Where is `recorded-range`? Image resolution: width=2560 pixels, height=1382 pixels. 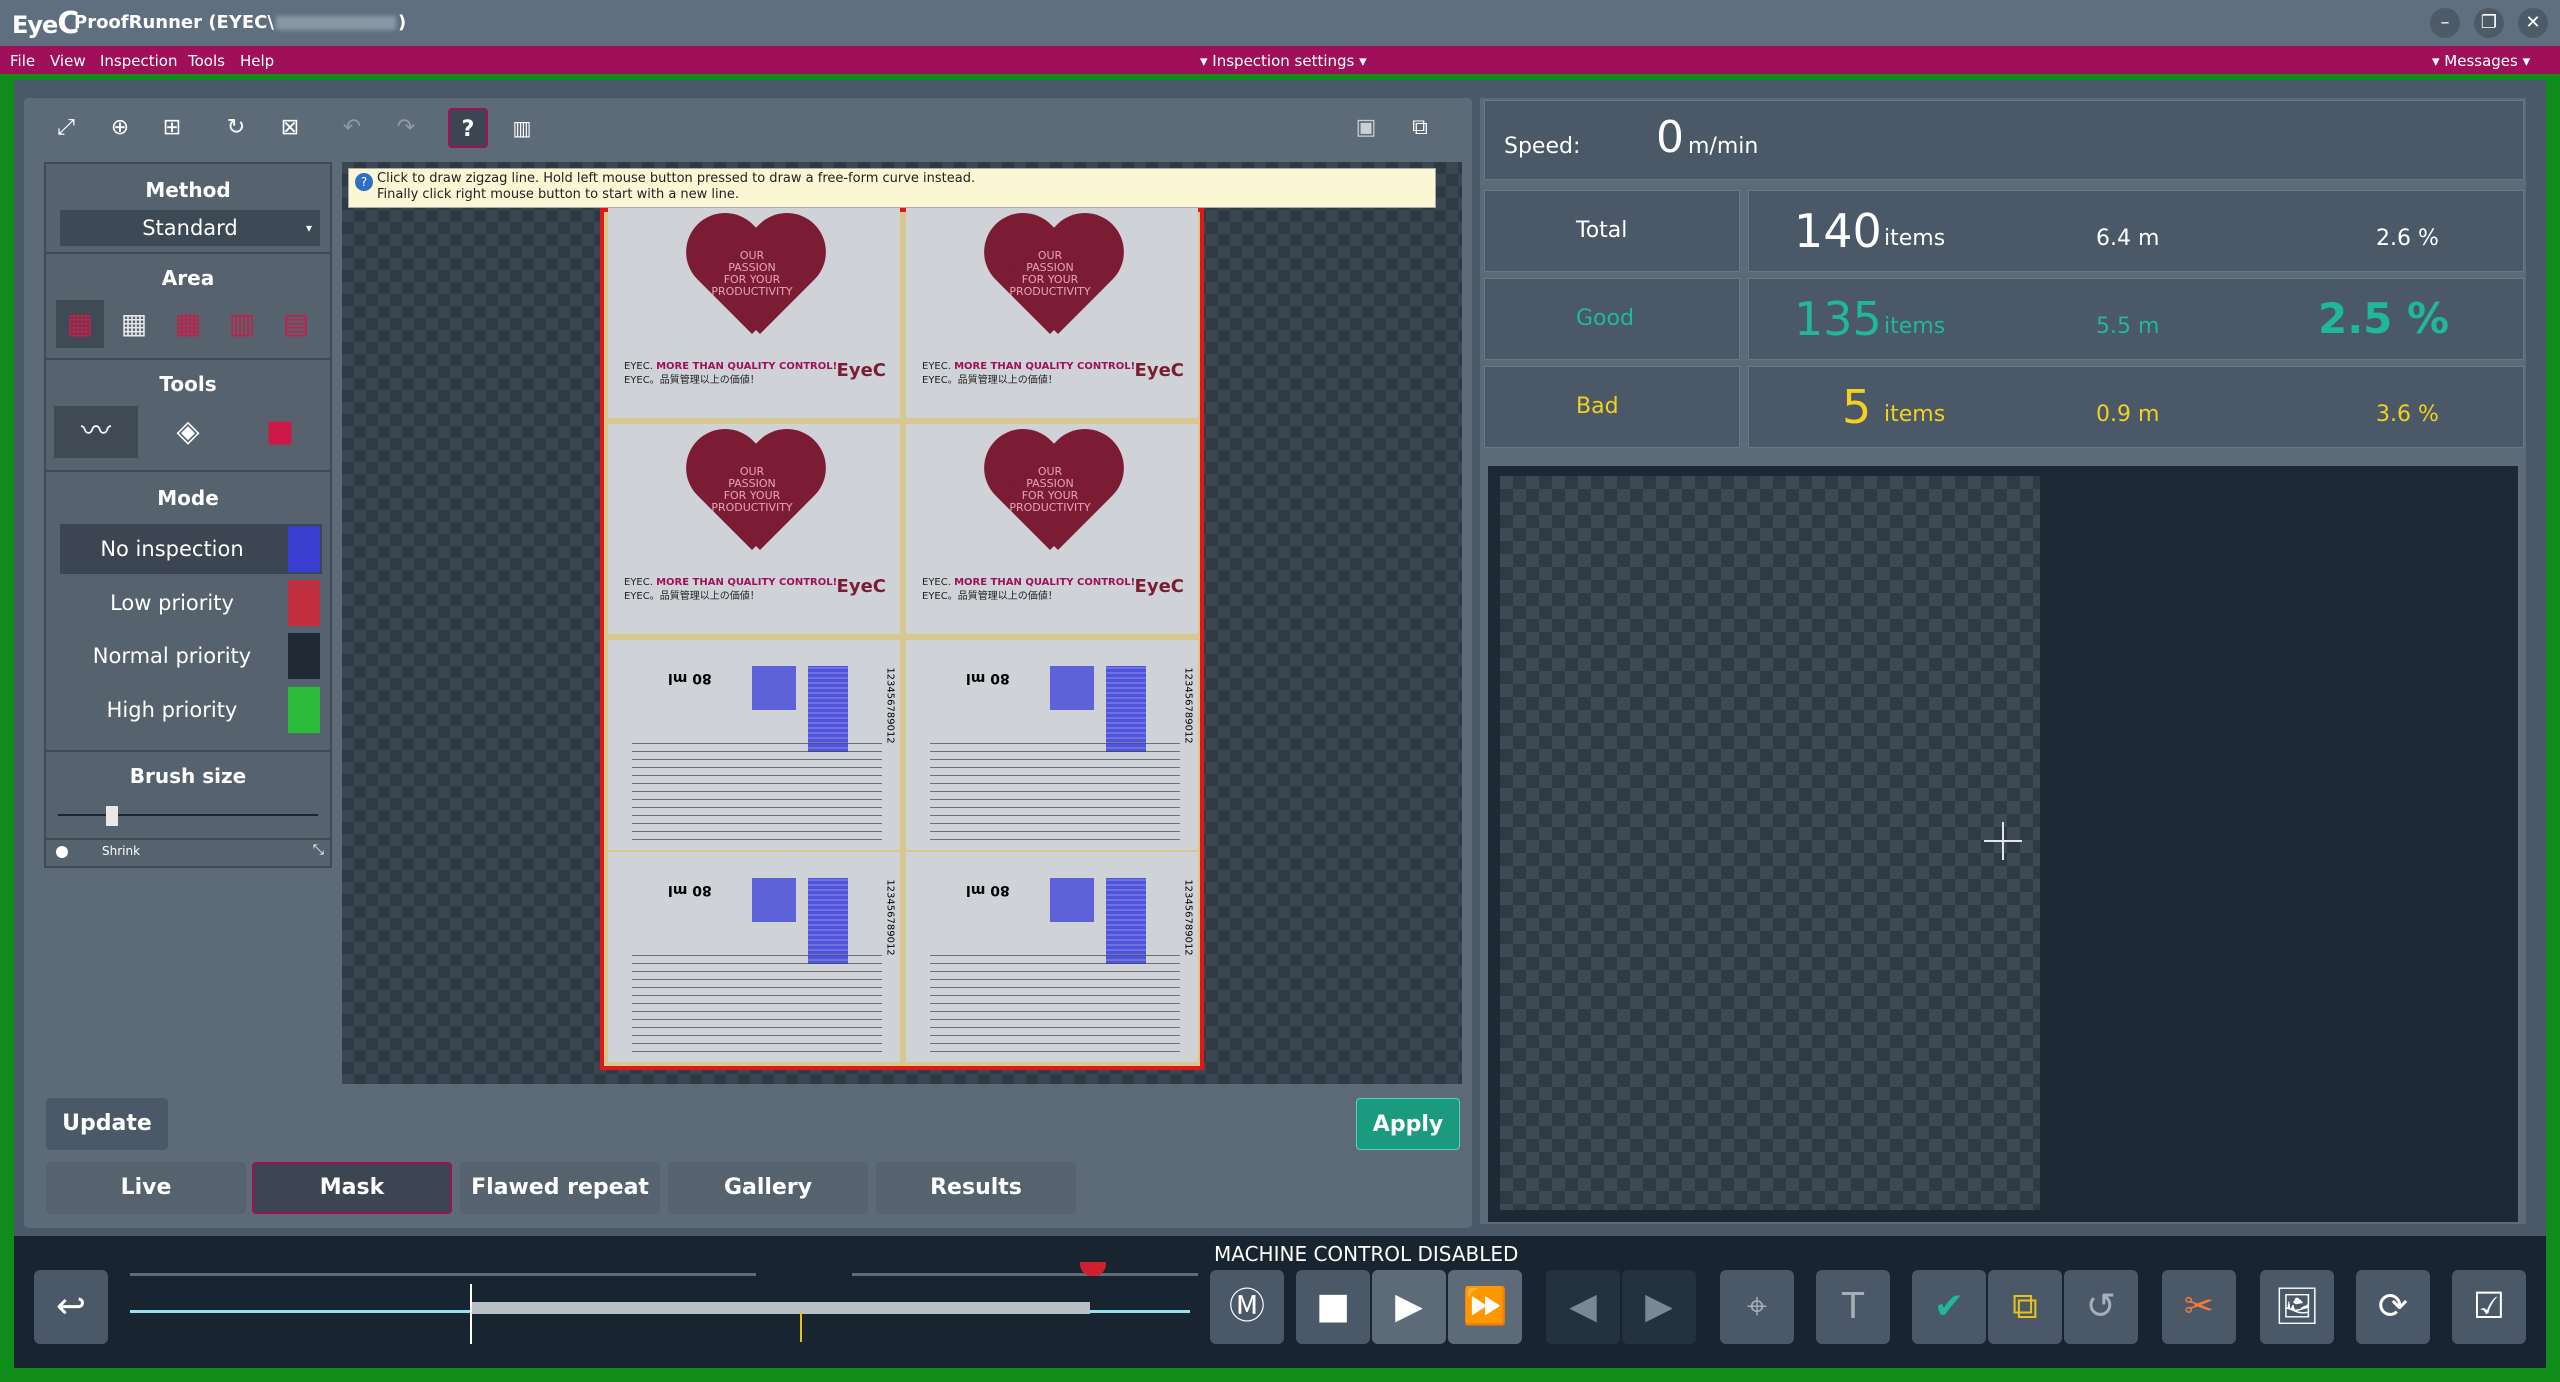
recorded-range is located at coordinates (780, 1308).